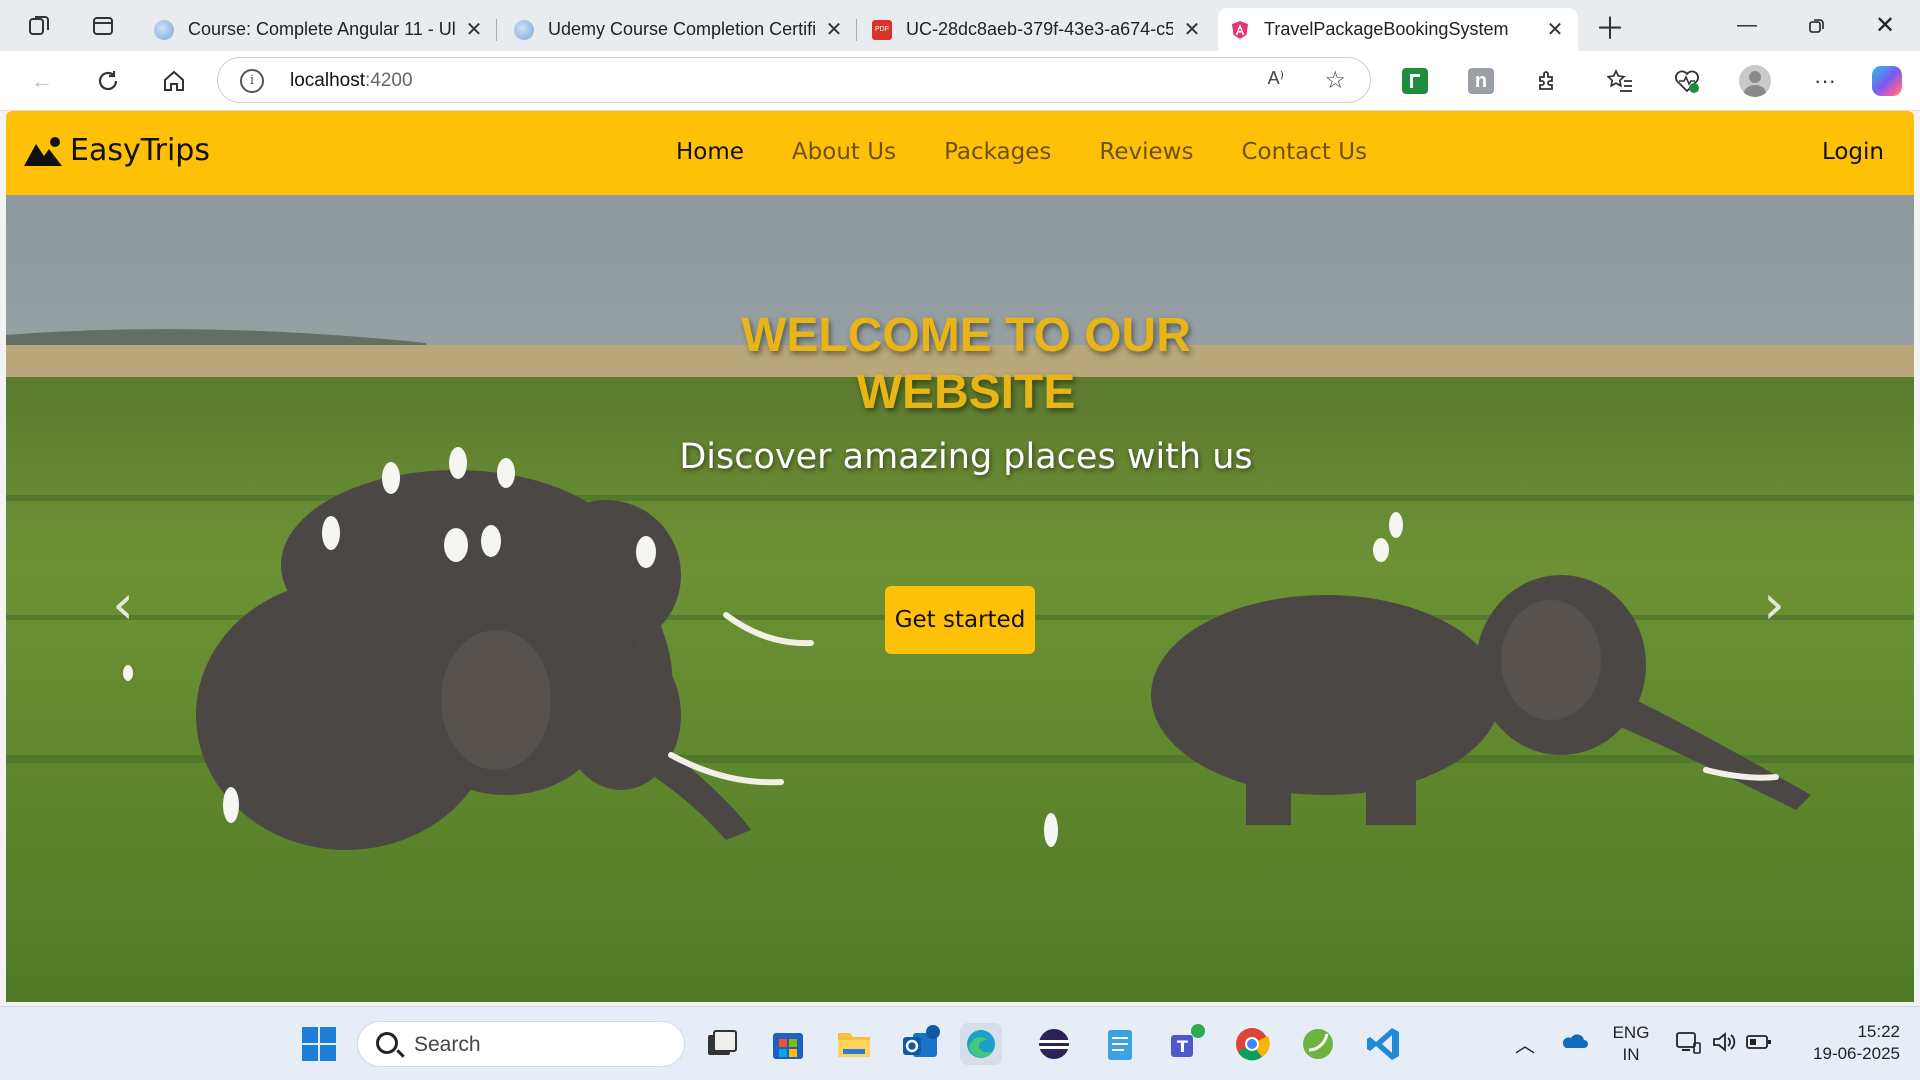  I want to click on nav-contact-us: Contact Us, so click(1304, 152).